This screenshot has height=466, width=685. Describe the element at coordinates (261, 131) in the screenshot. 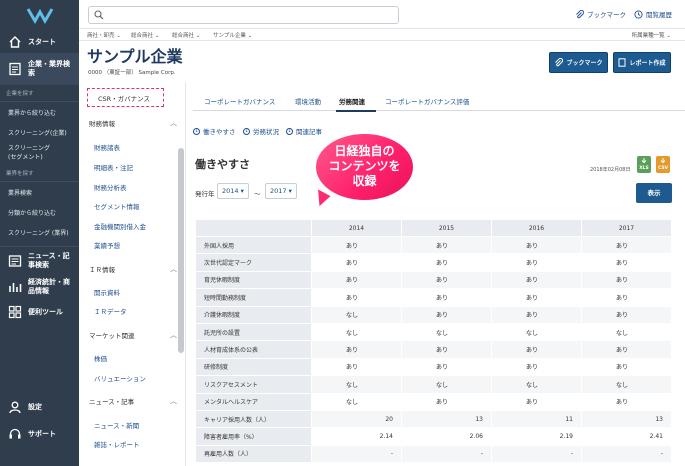

I see `anchor-link: ↓ 労務状況` at that location.